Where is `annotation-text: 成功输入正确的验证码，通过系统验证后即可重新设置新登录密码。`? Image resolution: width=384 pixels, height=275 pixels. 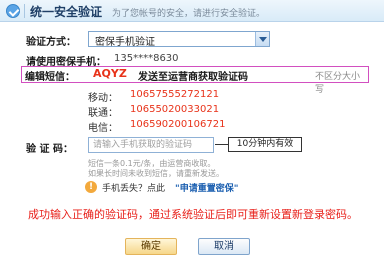 annotation-text: 成功输入正确的验证码，通过系统验证后即可重新设置新登录密码。 is located at coordinates (193, 214).